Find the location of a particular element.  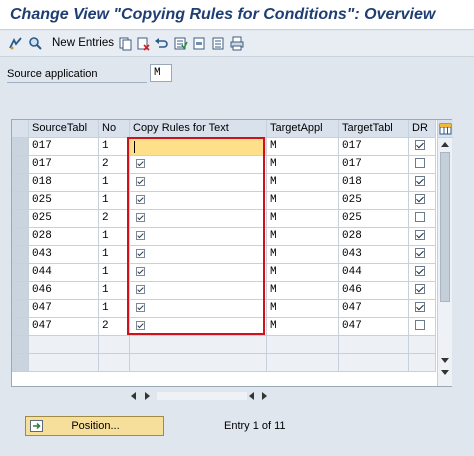

table-row: 028 1 M 028 is located at coordinates (224, 237).